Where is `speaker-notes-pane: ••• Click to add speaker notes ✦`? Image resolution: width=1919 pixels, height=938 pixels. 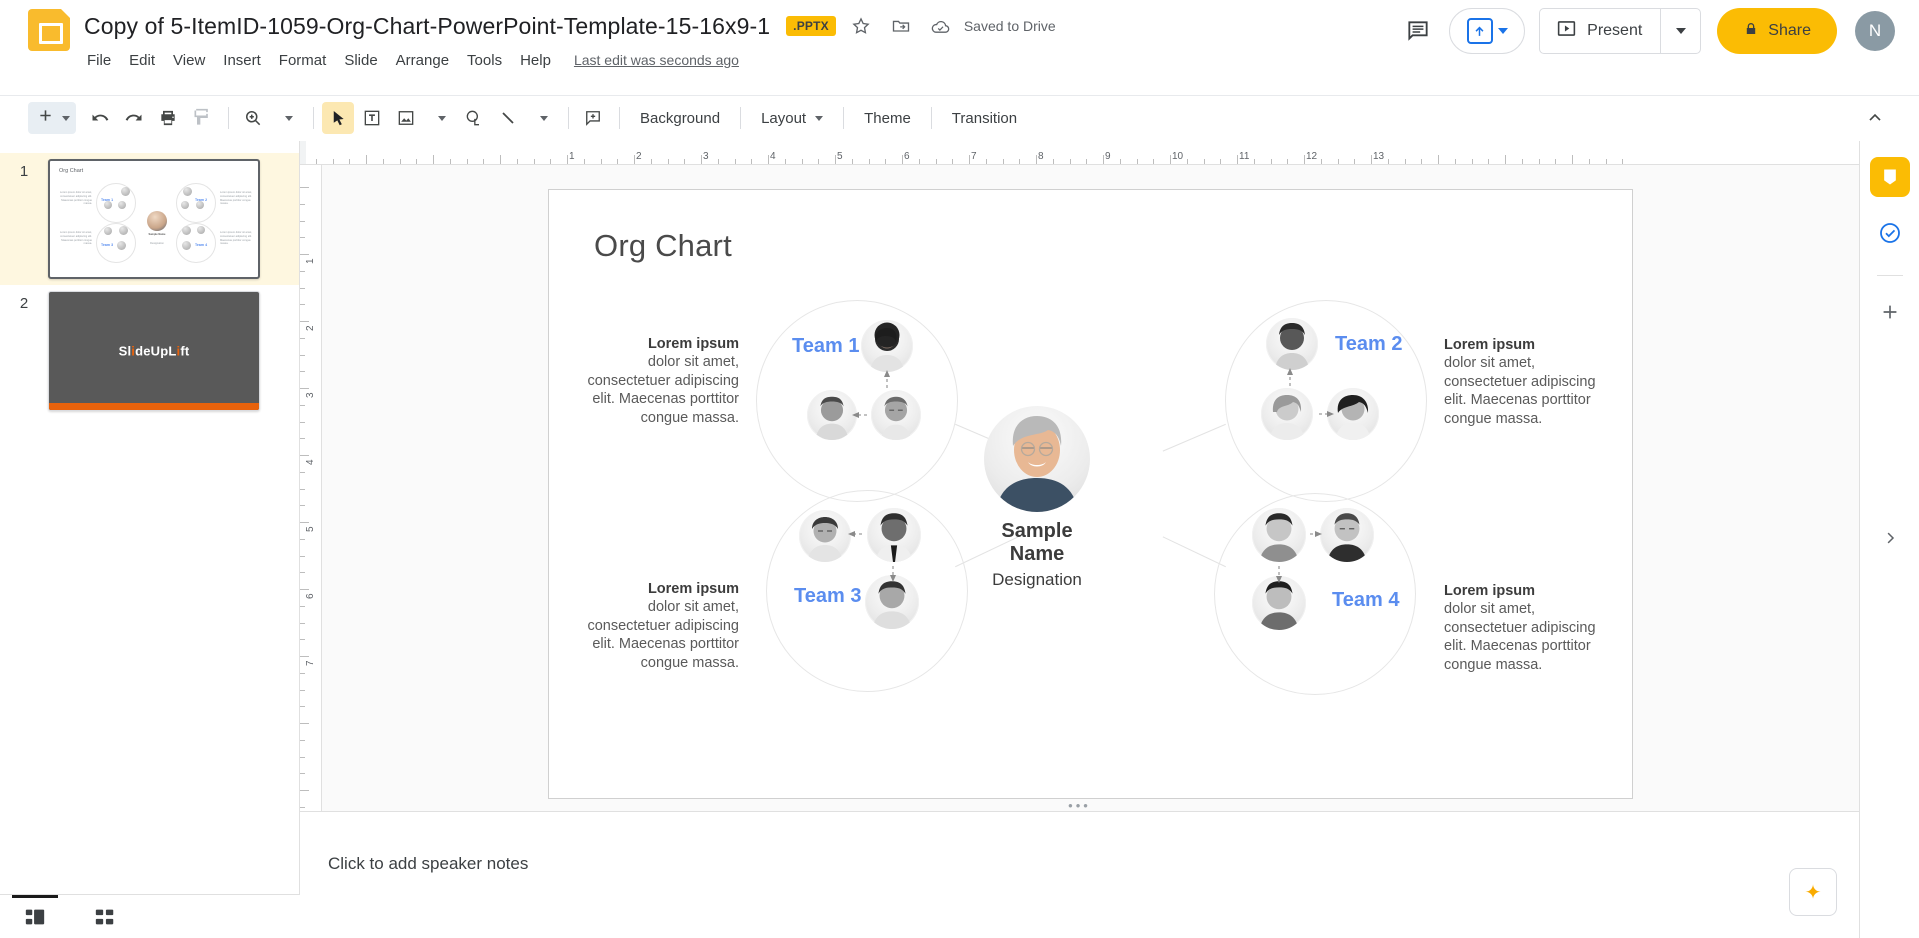
speaker-notes-pane: ••• Click to add speaker notes ✦ is located at coordinates (1079, 868).